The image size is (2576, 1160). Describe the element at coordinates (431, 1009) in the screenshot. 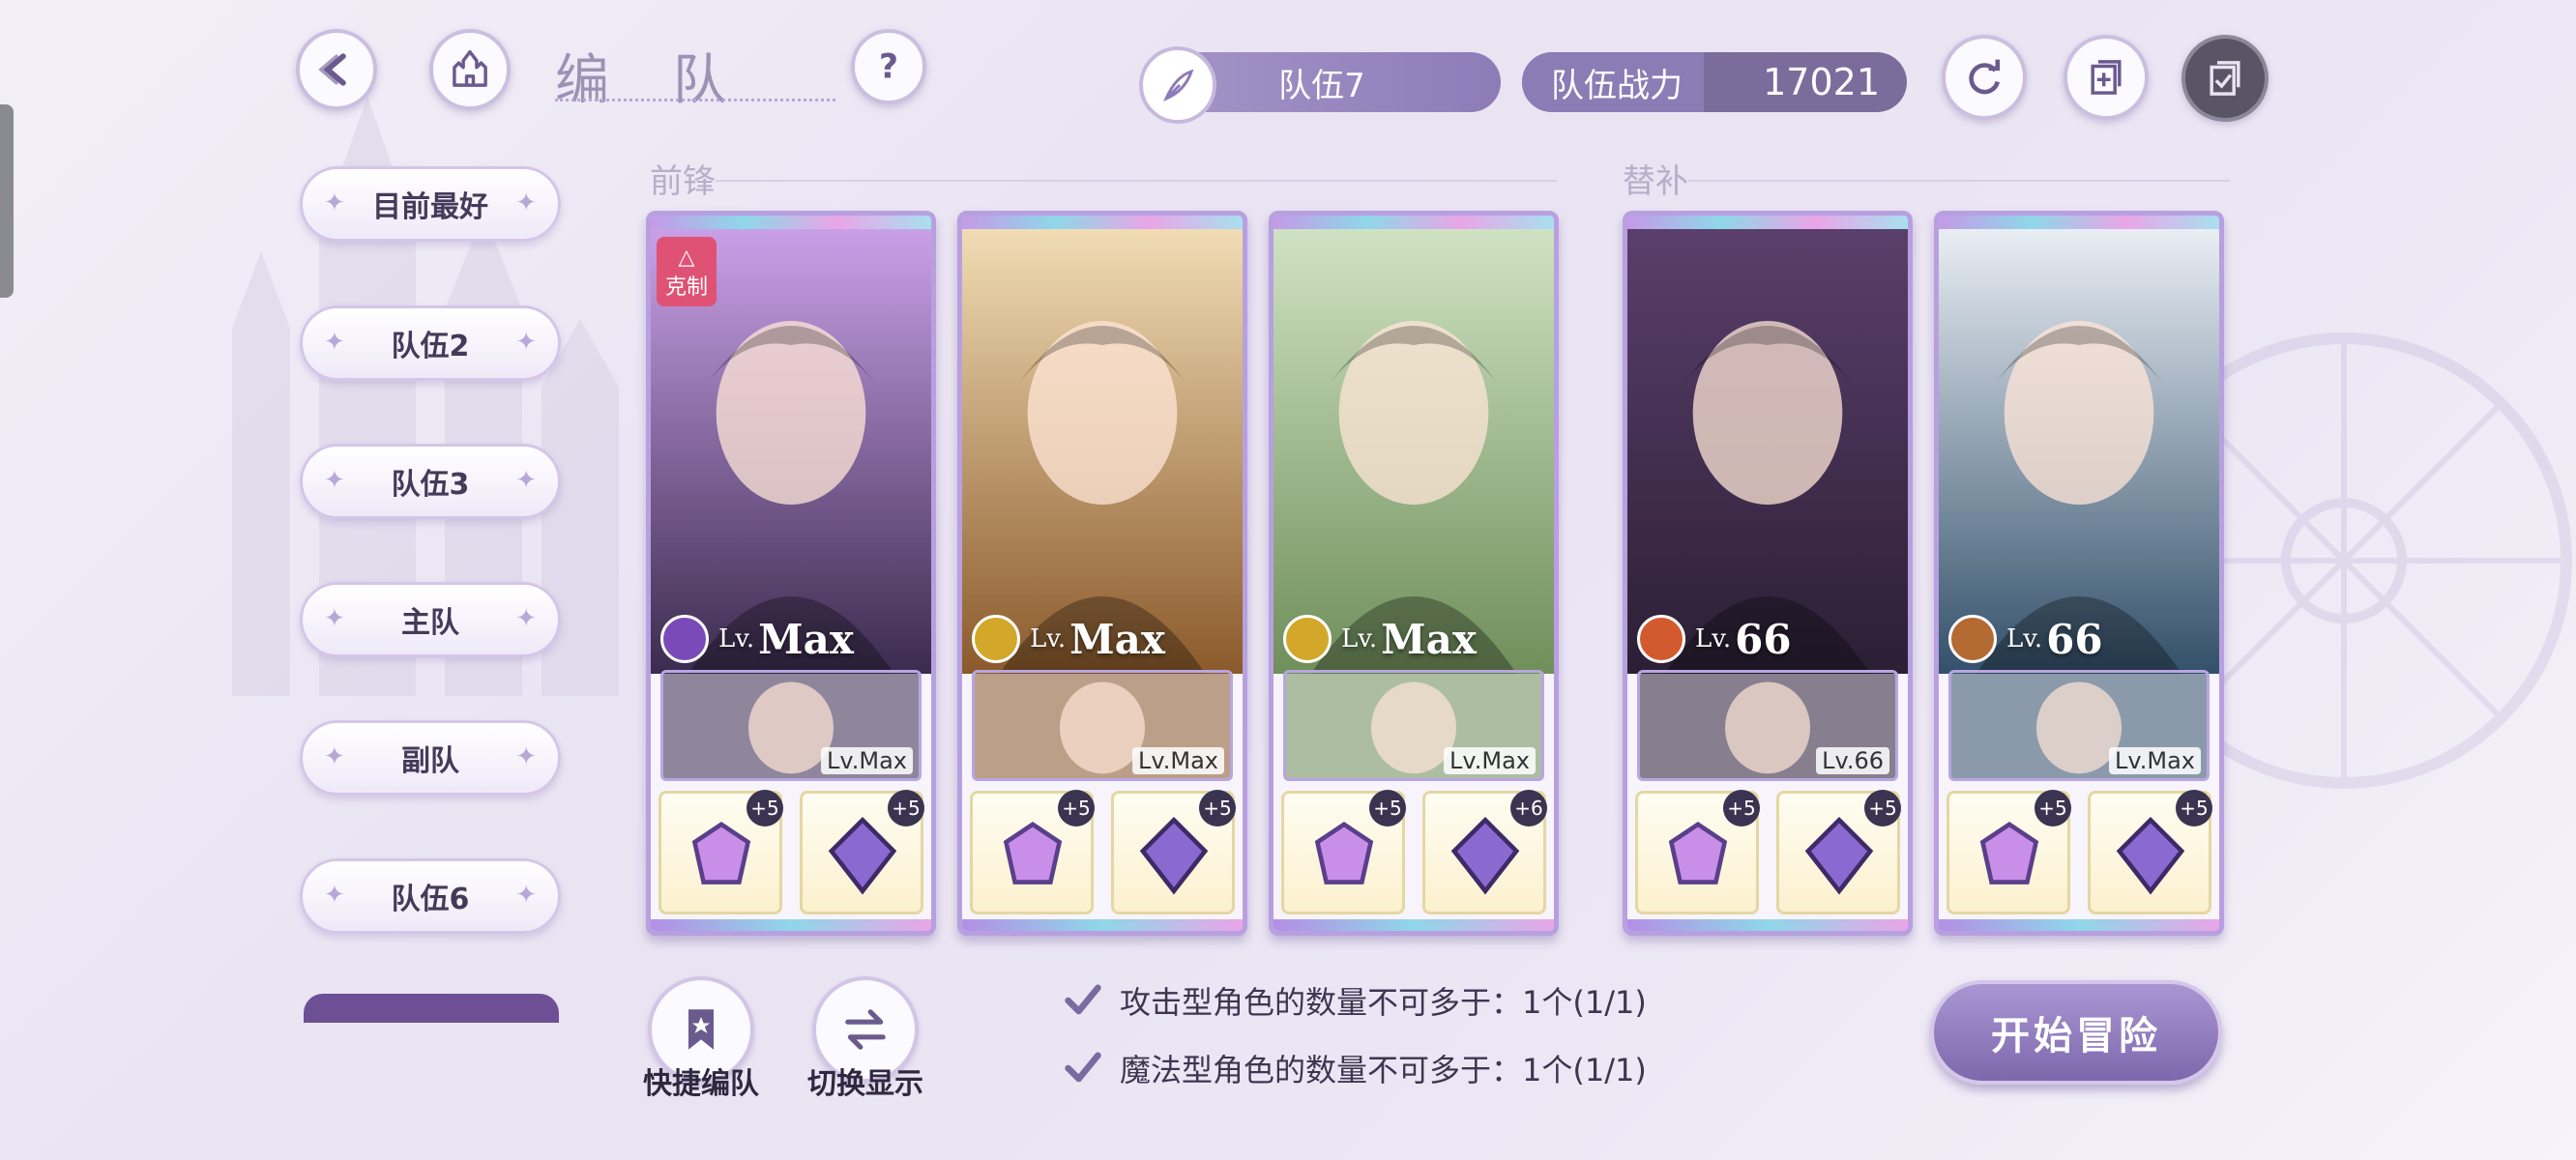

I see `sidebar-item-selected-partial` at that location.